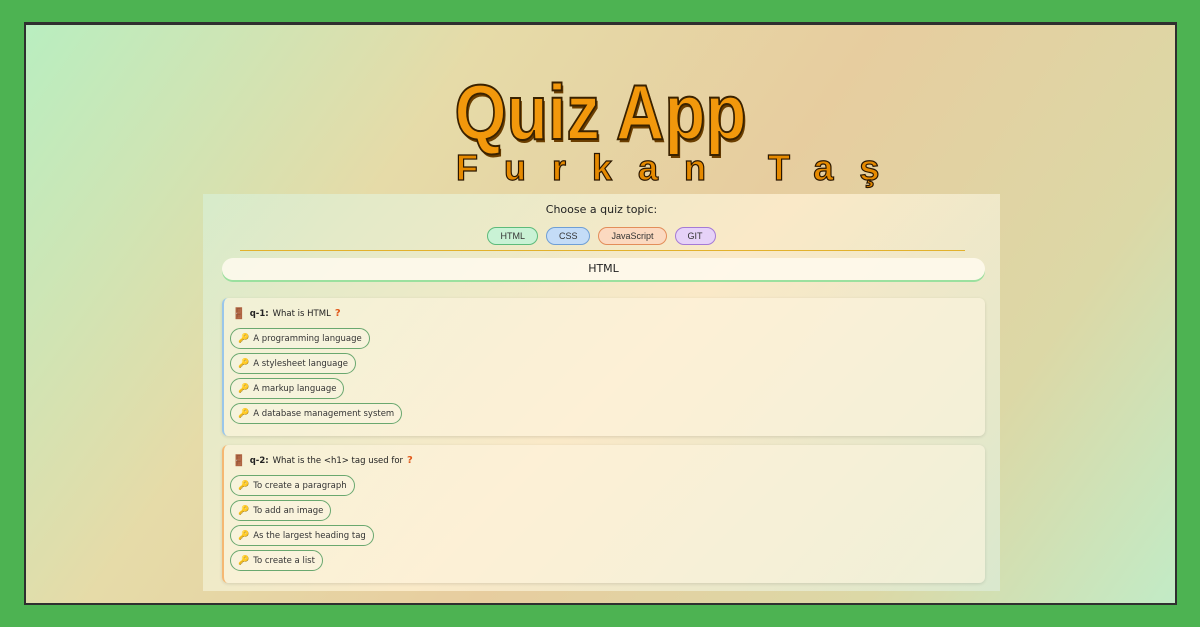 The image size is (1200, 627). What do you see at coordinates (259, 313) in the screenshot?
I see `question-id: q-1:` at bounding box center [259, 313].